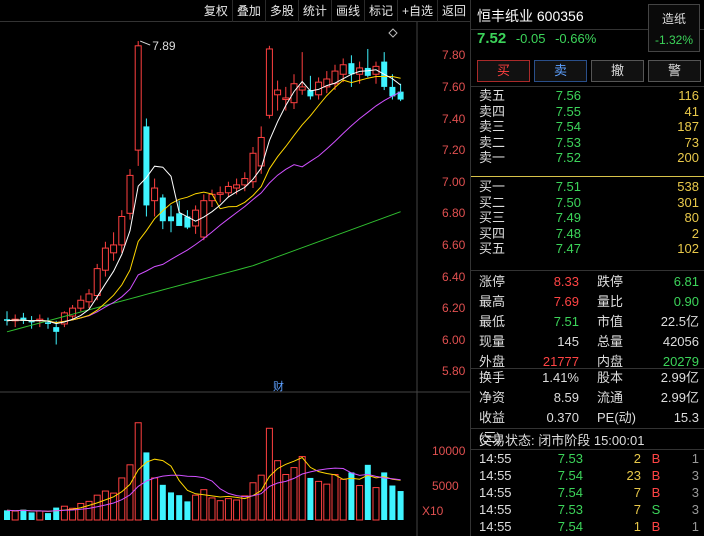 This screenshot has width=704, height=536. Describe the element at coordinates (380, 11) in the screenshot. I see `toolbar-btn-5: 标记` at that location.